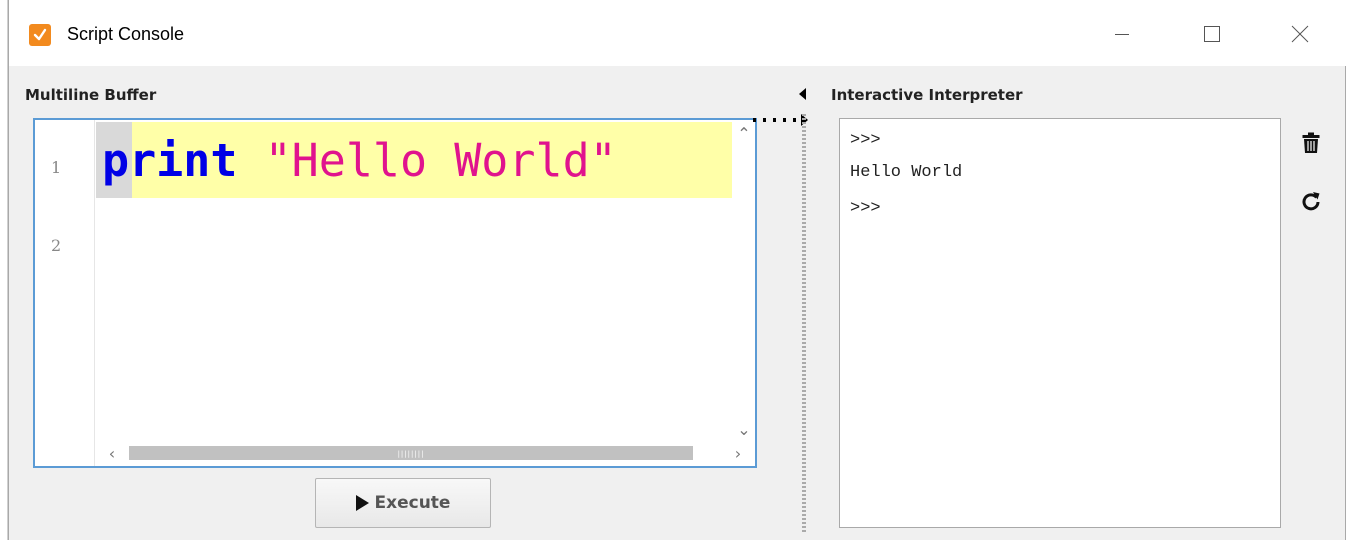  What do you see at coordinates (362, 503) in the screenshot?
I see `play-icon` at bounding box center [362, 503].